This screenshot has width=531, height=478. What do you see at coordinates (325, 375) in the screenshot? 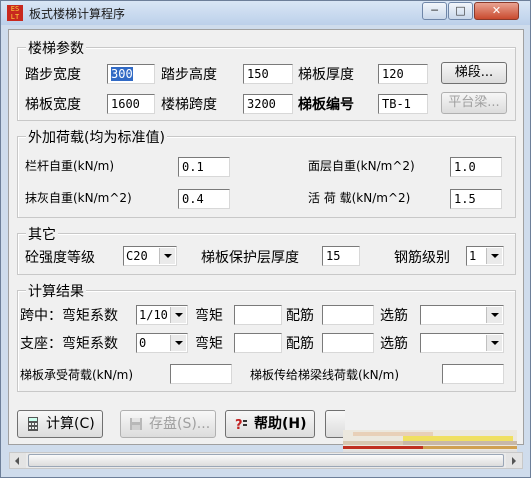
I see `beam-line-load-label: 梯板传给梯梁线荷载(kN/m)` at bounding box center [325, 375].